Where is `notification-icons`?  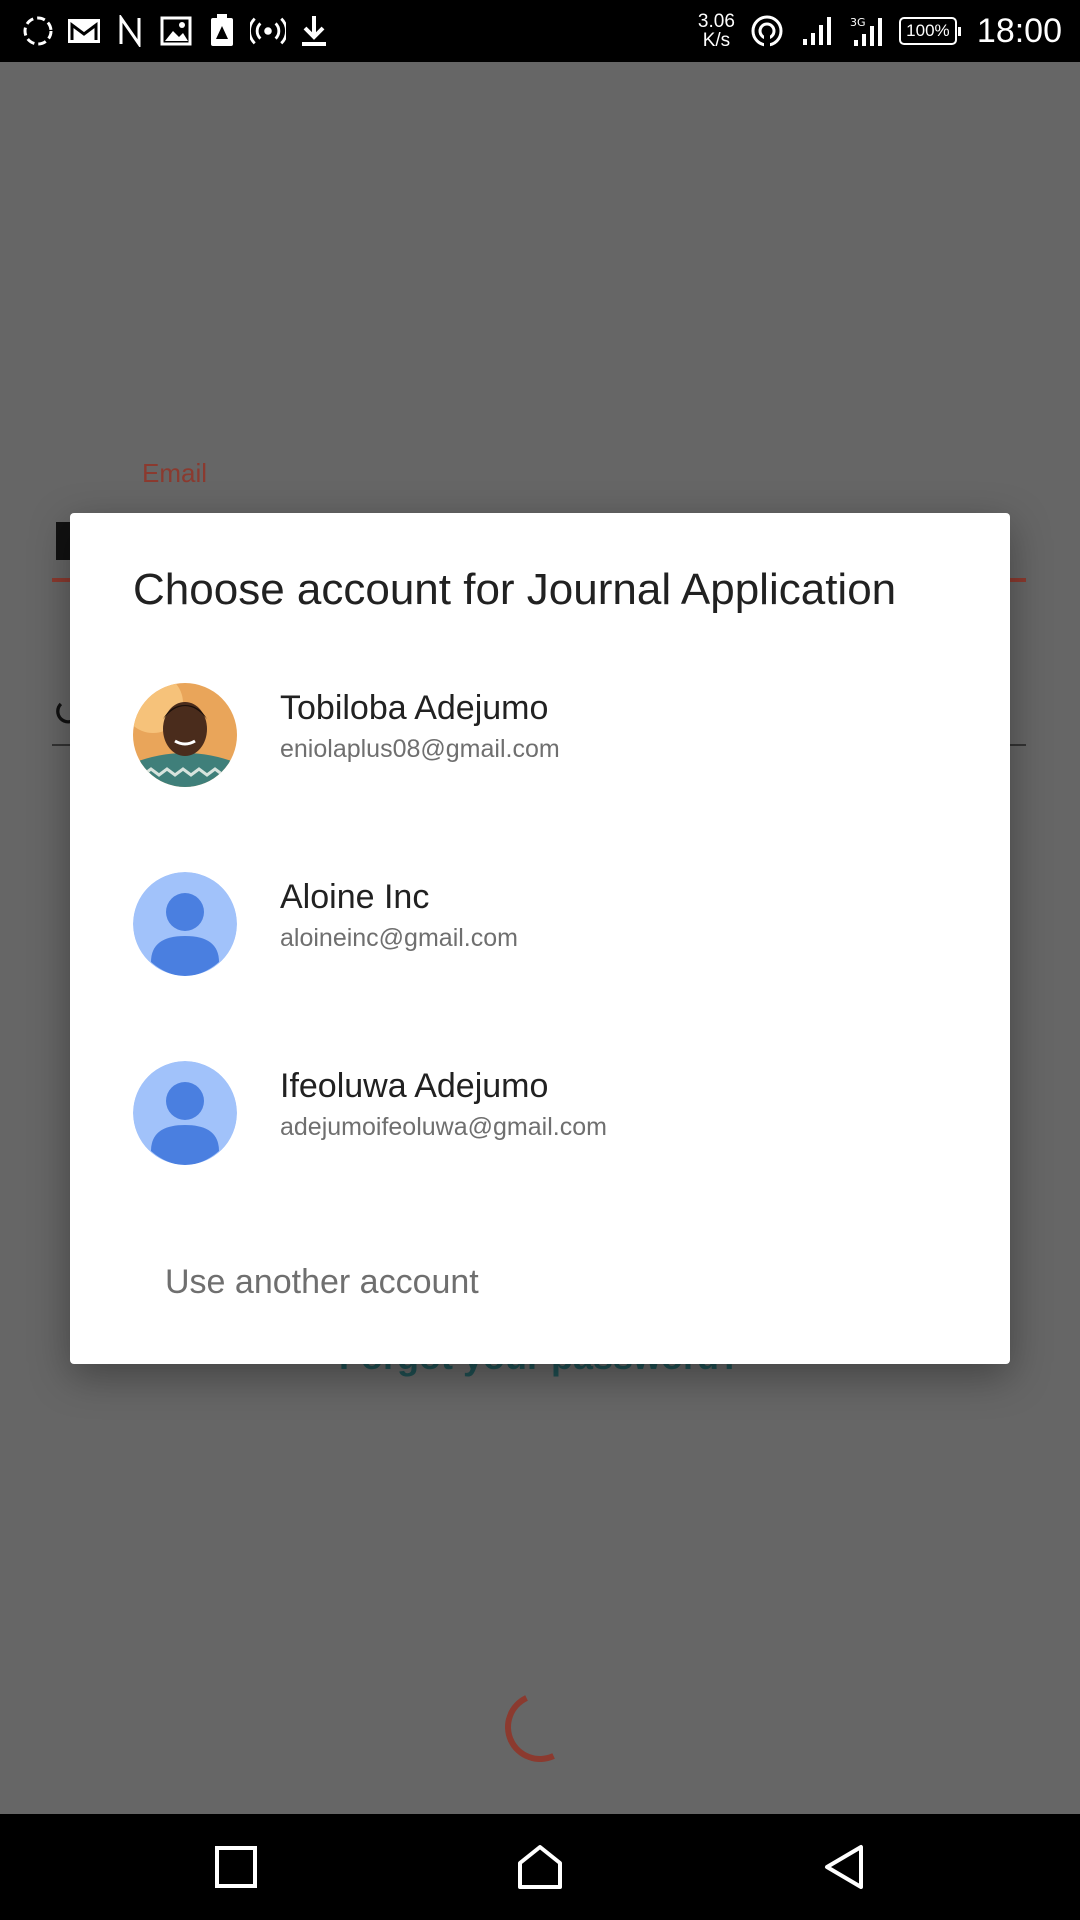 notification-icons is located at coordinates (176, 31).